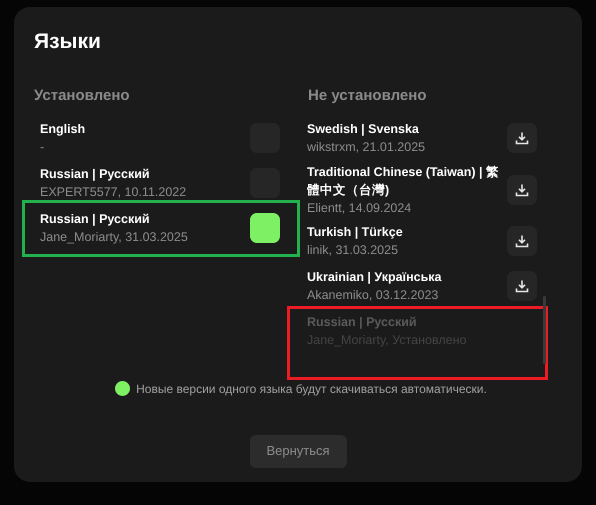  What do you see at coordinates (63, 129) in the screenshot?
I see `language-name: English` at bounding box center [63, 129].